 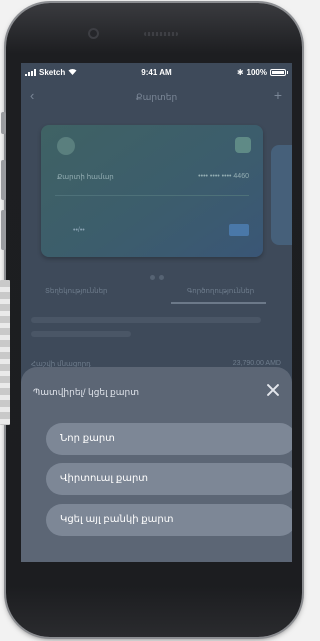 What do you see at coordinates (3, 123) in the screenshot?
I see `mute-switch` at bounding box center [3, 123].